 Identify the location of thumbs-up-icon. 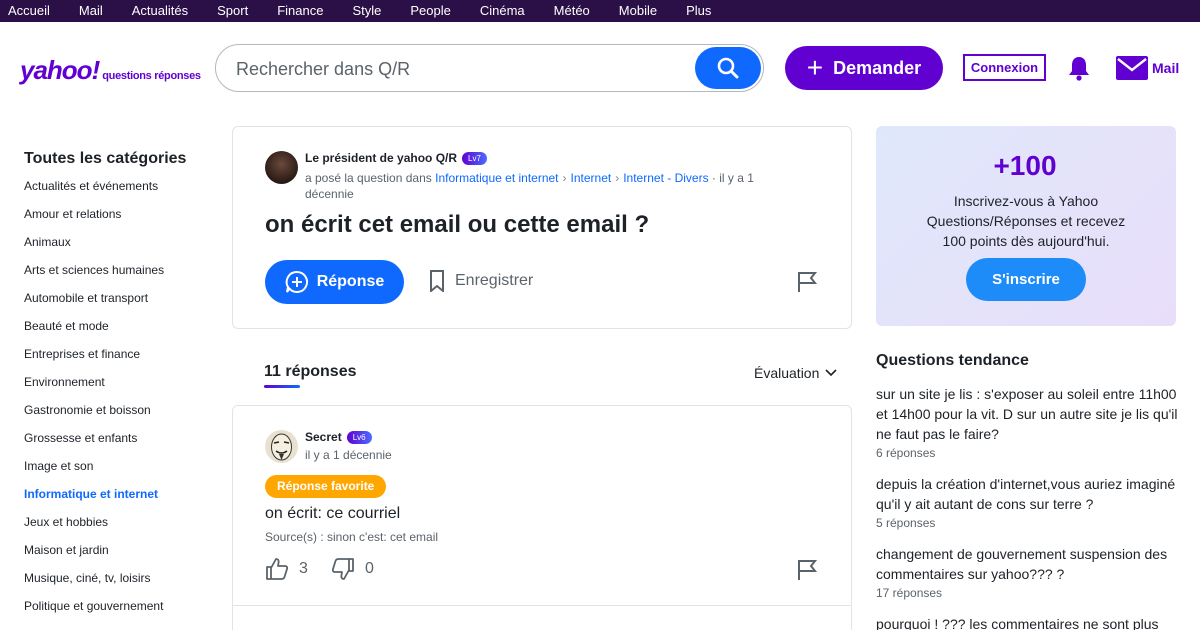
(277, 569).